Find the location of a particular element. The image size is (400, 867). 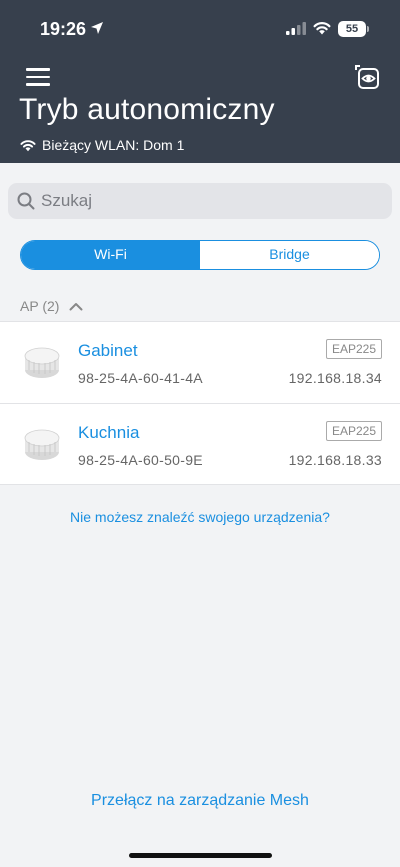

device-ip: 192.168.18.33 is located at coordinates (335, 460).